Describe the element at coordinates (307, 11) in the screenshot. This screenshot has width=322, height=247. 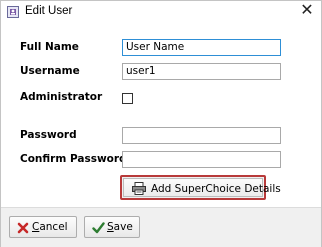
I see `close-icon: ✕` at that location.